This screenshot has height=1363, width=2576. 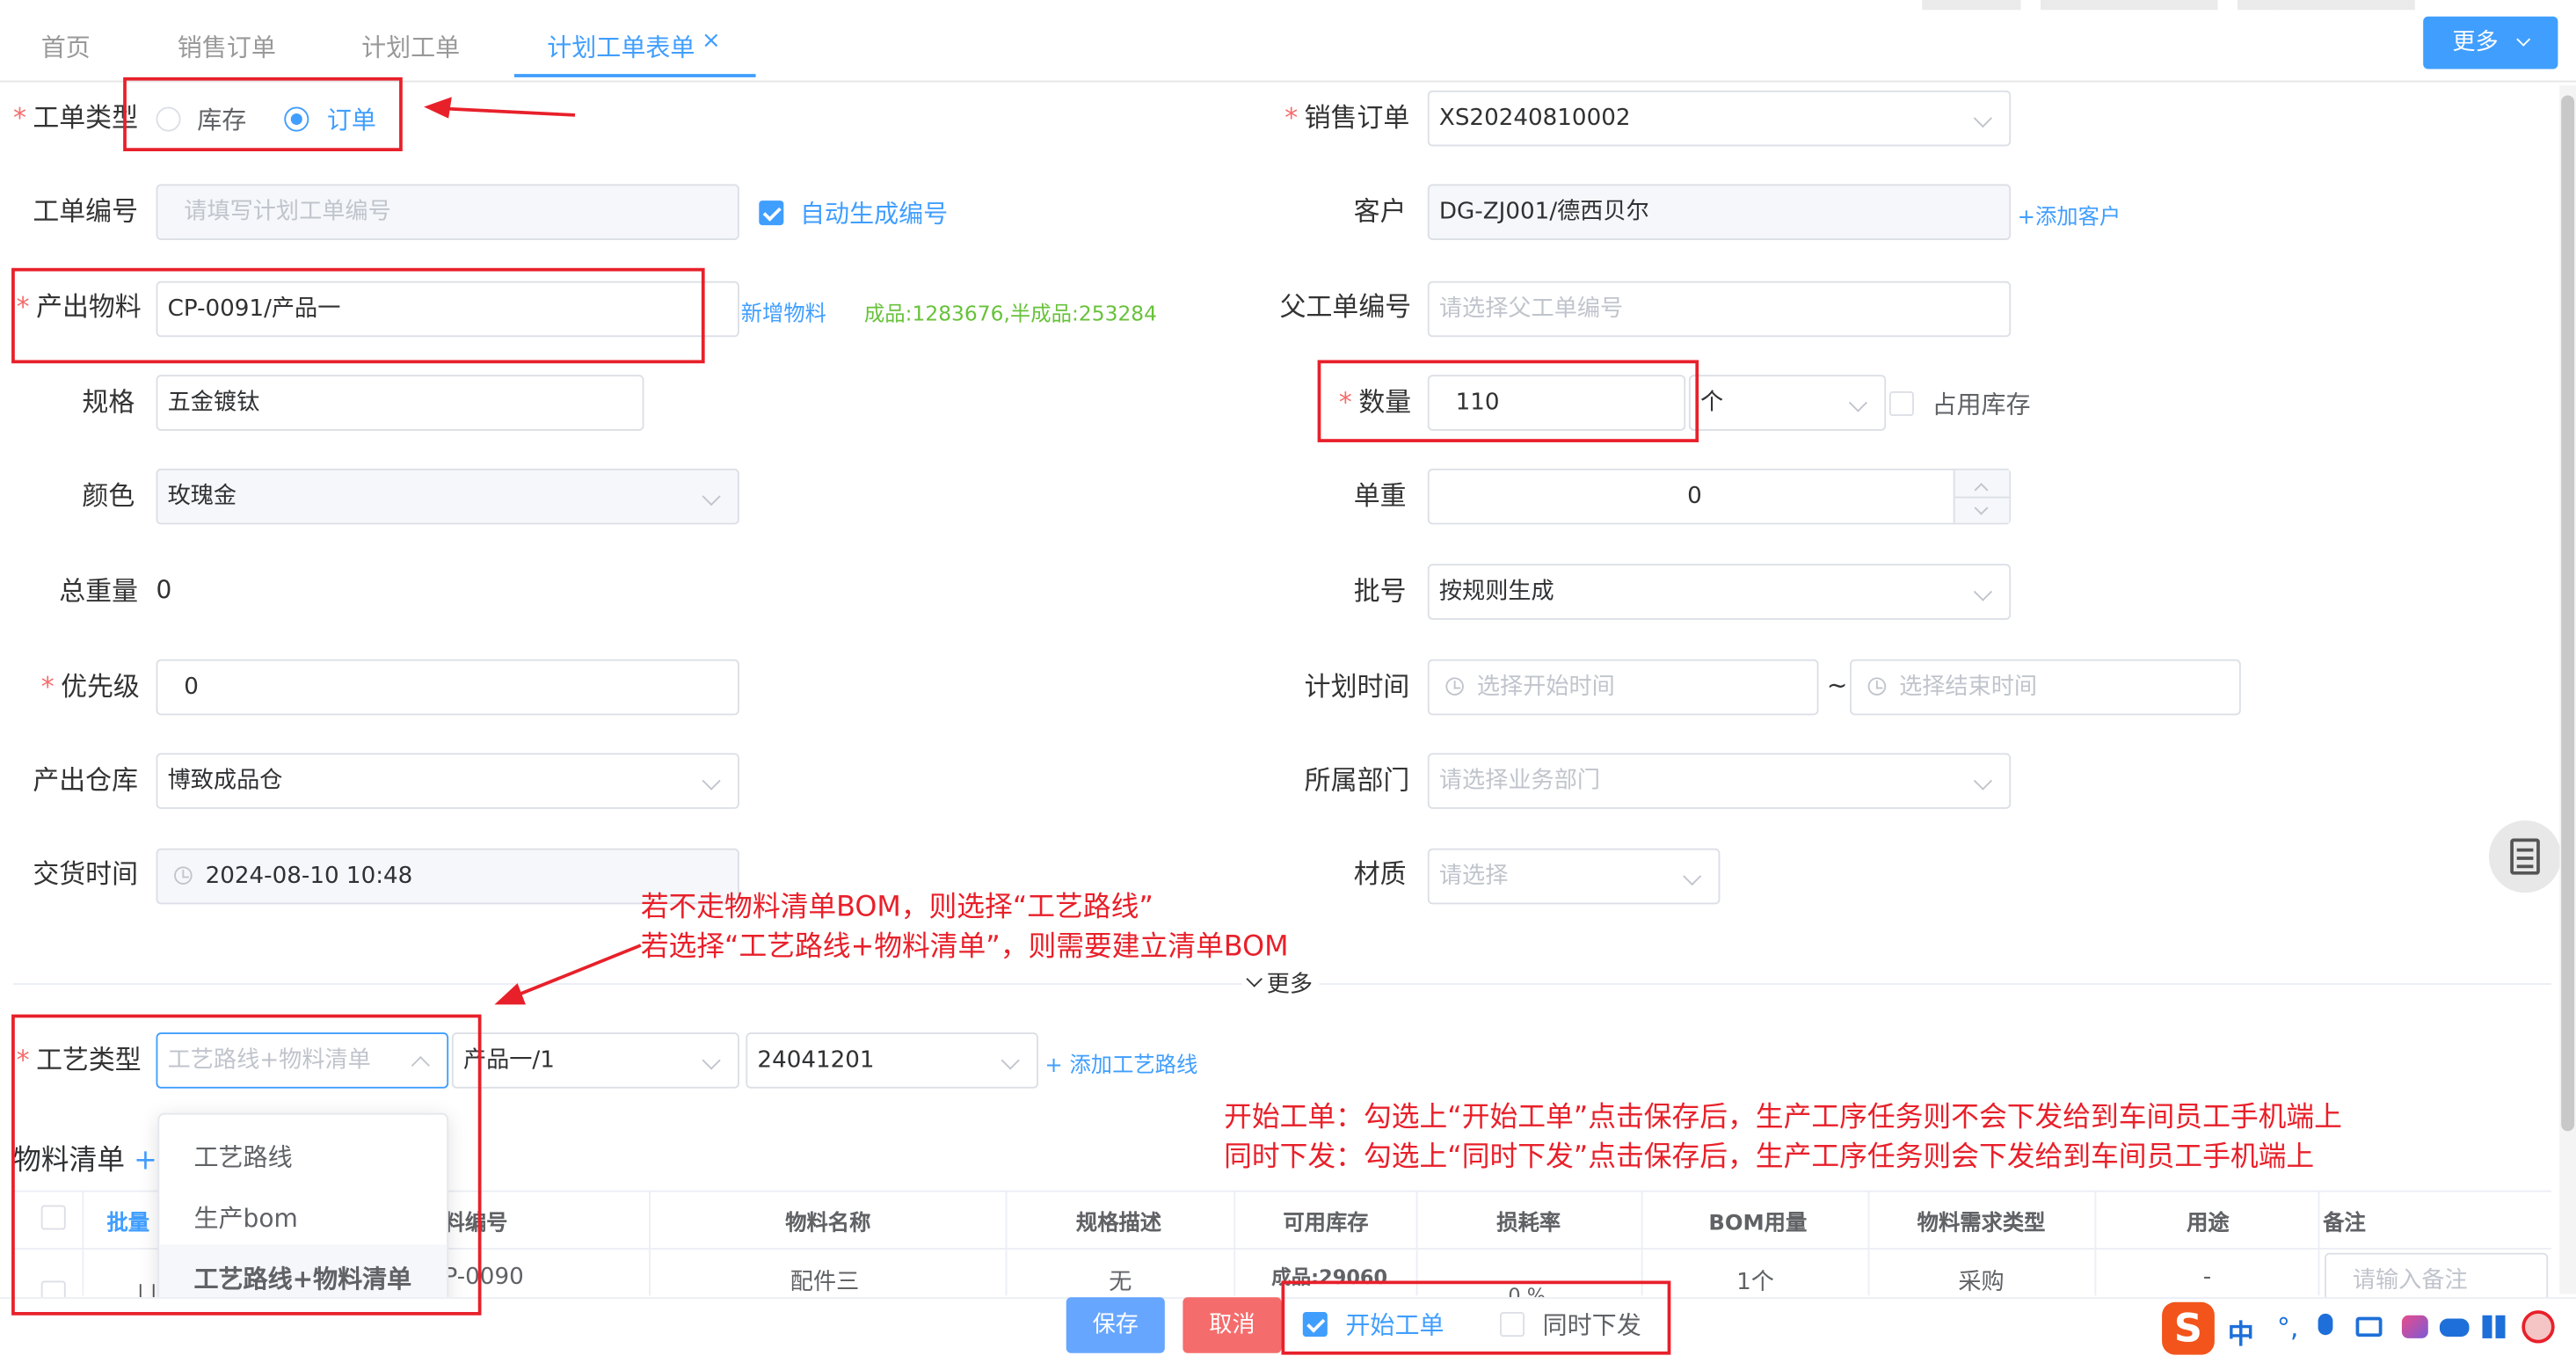 I want to click on stepper-controls, so click(x=1982, y=497).